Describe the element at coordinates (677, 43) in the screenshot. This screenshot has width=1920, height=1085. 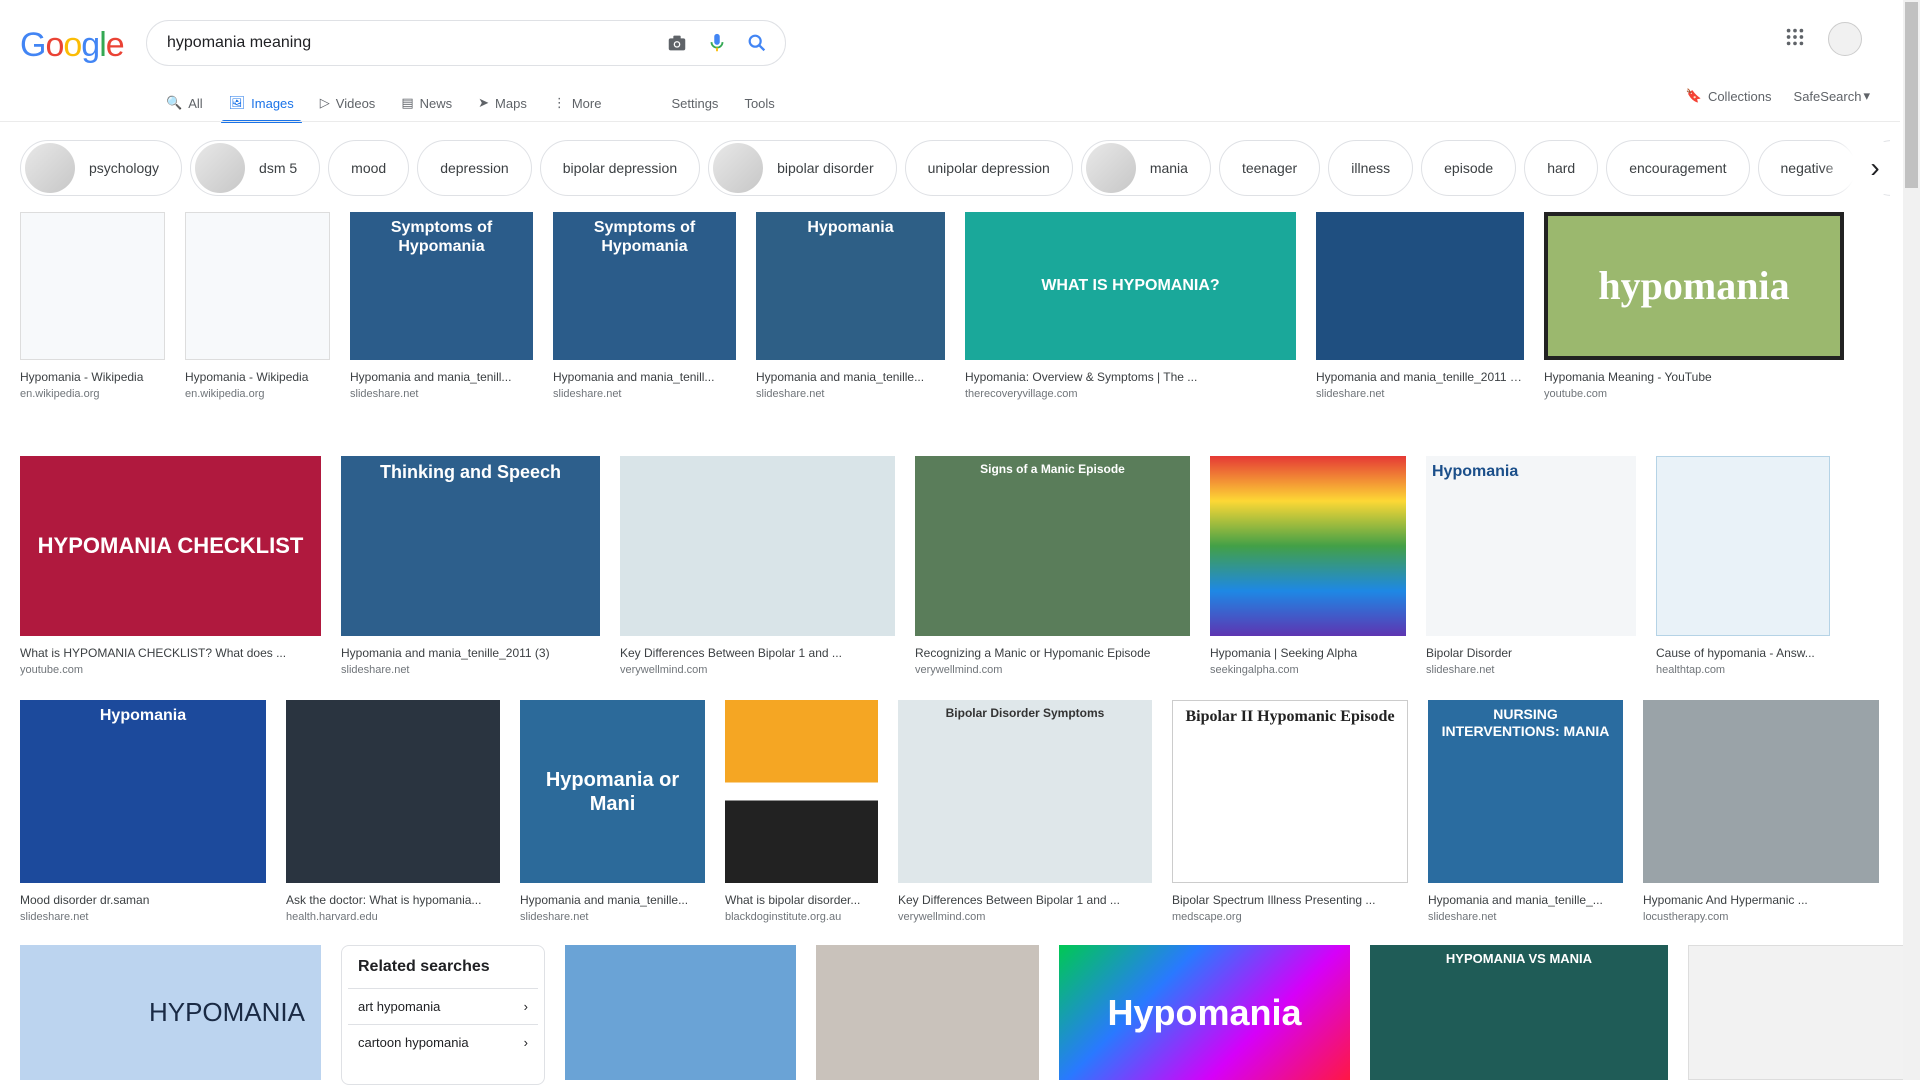
I see `camera-icon` at that location.